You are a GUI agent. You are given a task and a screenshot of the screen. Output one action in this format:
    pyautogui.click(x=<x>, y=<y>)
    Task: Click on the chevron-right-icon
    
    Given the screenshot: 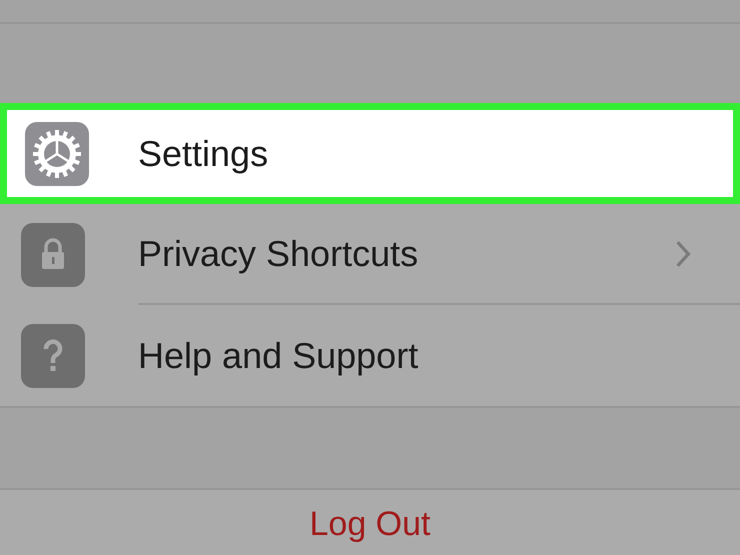 What is the action you would take?
    pyautogui.click(x=683, y=253)
    